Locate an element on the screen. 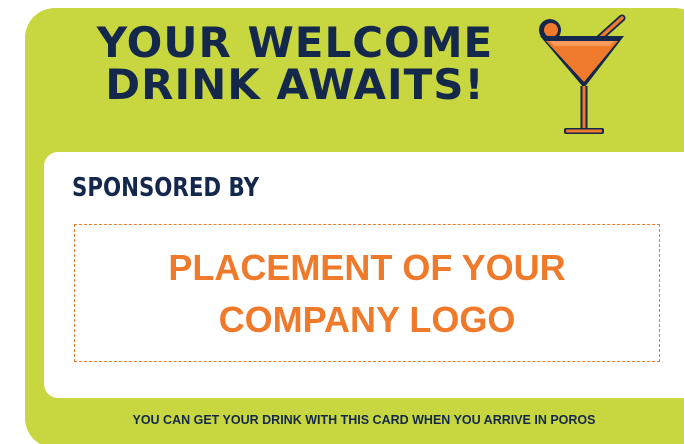  headline: YOUR WELCOME DRINK AWAITS! is located at coordinates (295, 64).